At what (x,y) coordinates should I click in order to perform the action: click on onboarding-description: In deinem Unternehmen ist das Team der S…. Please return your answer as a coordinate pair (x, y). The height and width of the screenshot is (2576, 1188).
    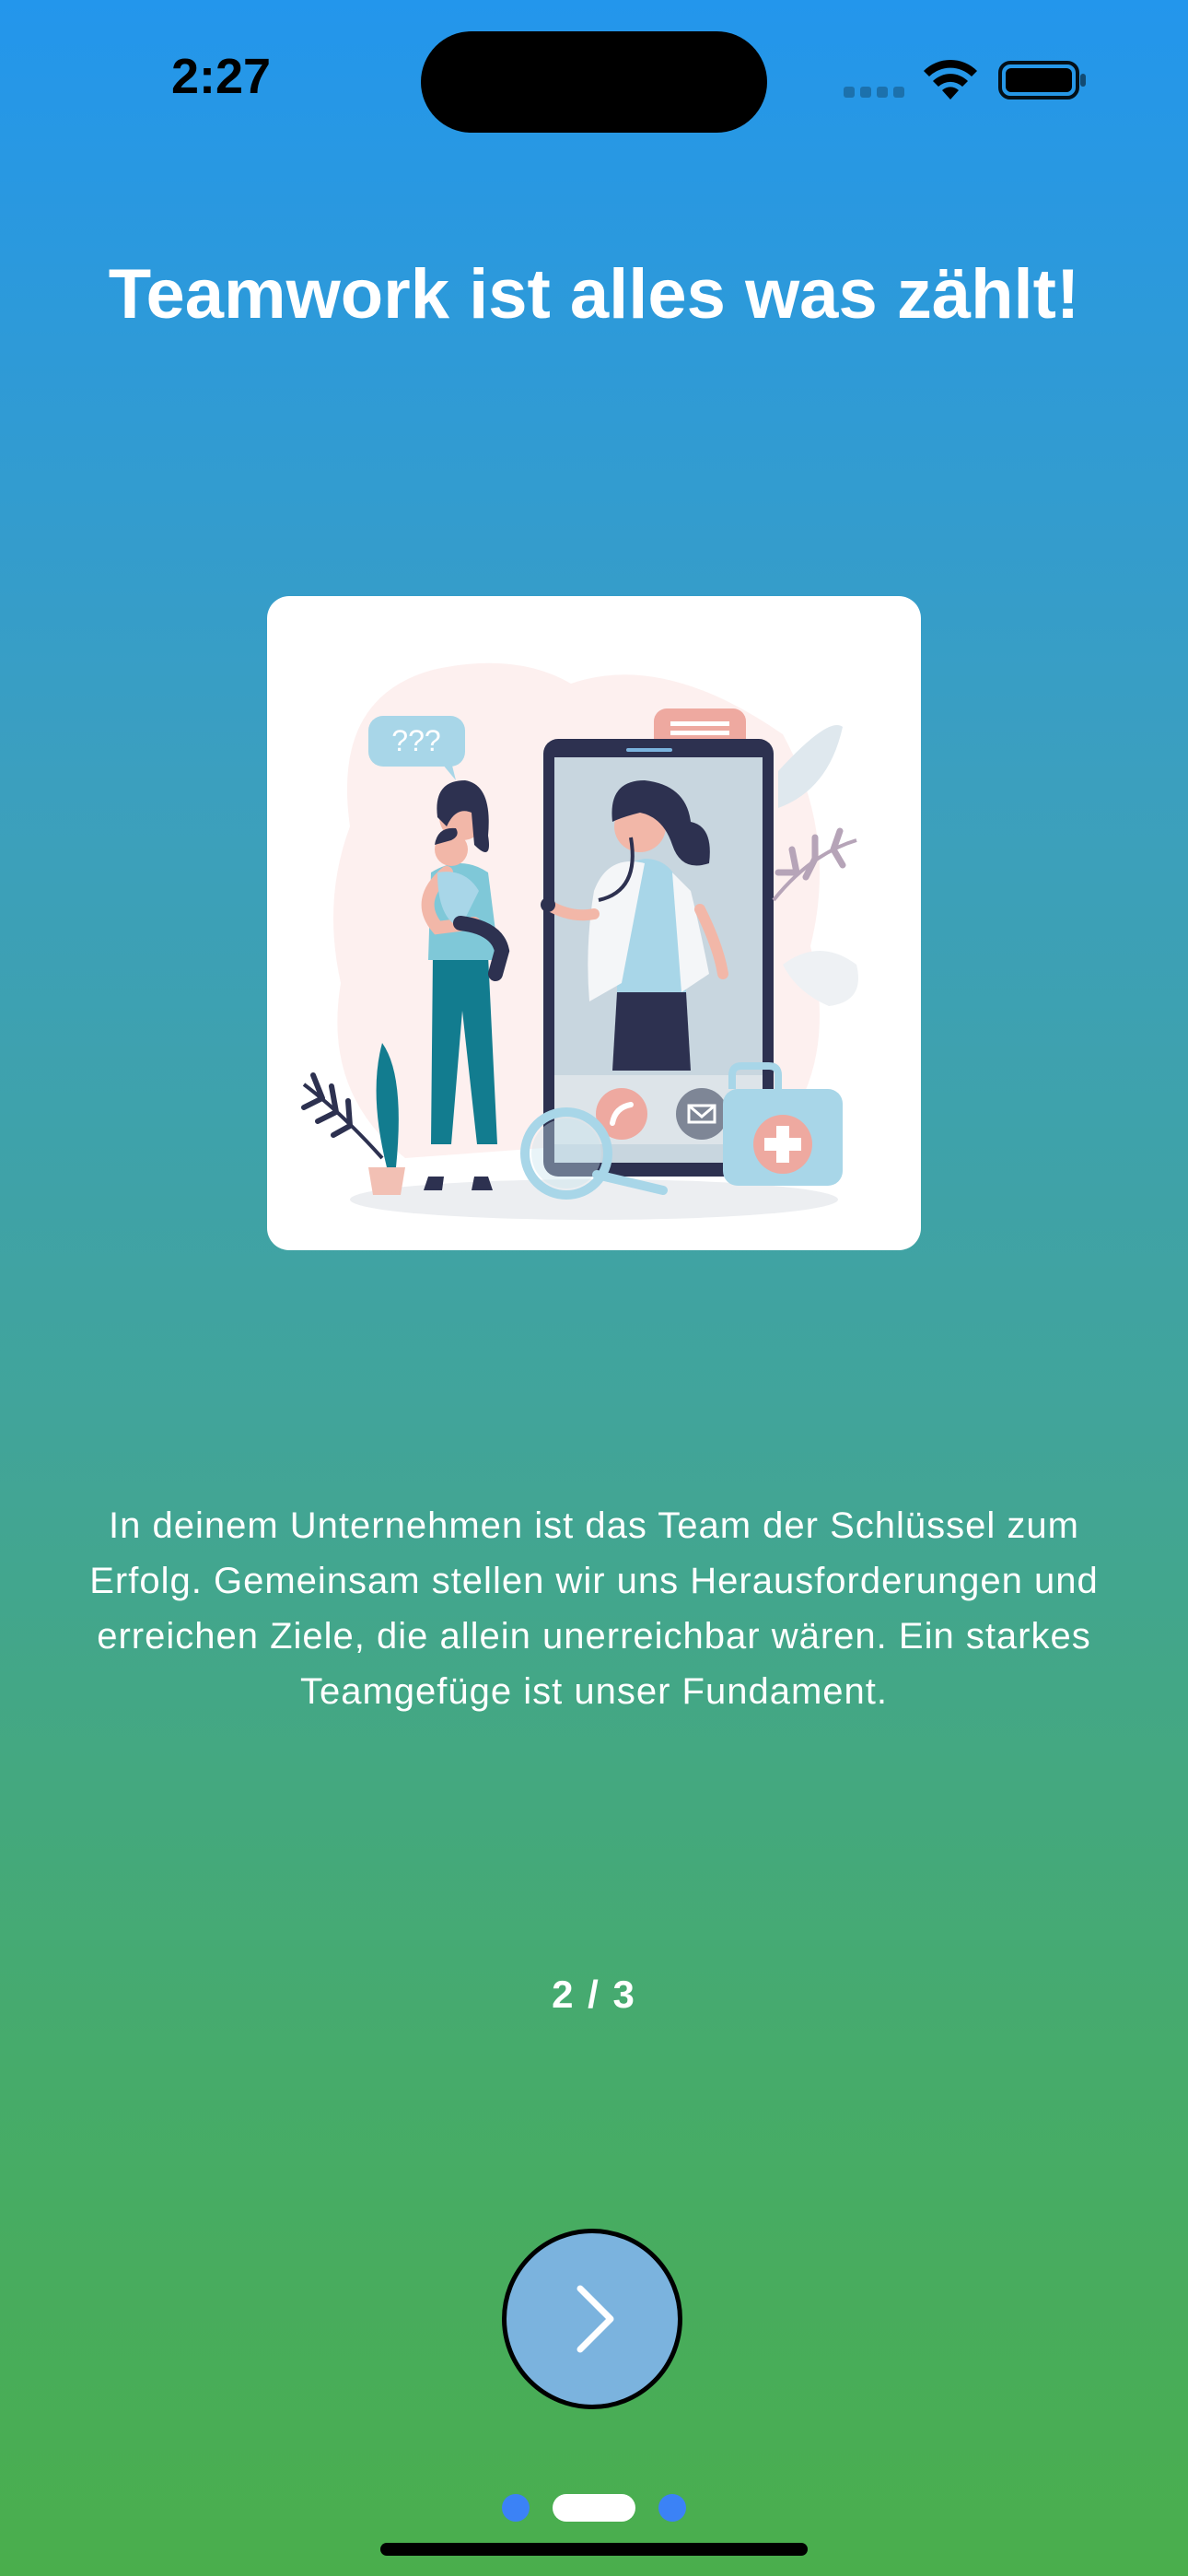
    Looking at the image, I should click on (594, 1608).